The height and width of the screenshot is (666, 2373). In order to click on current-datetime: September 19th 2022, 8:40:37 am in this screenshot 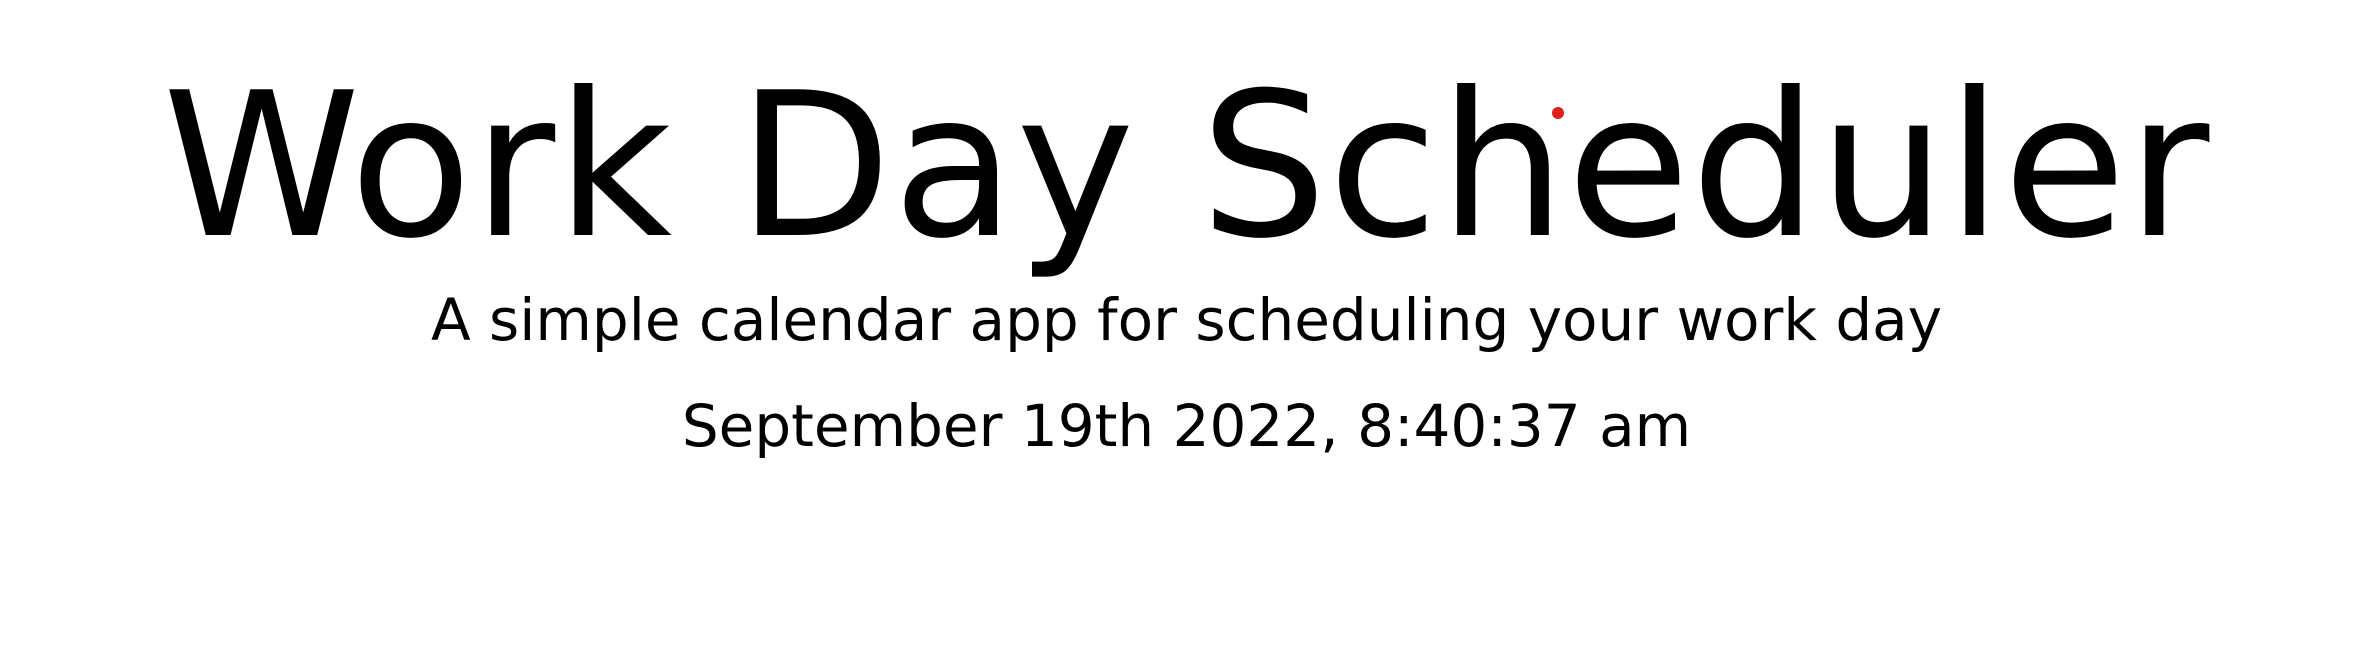, I will do `click(1186, 425)`.